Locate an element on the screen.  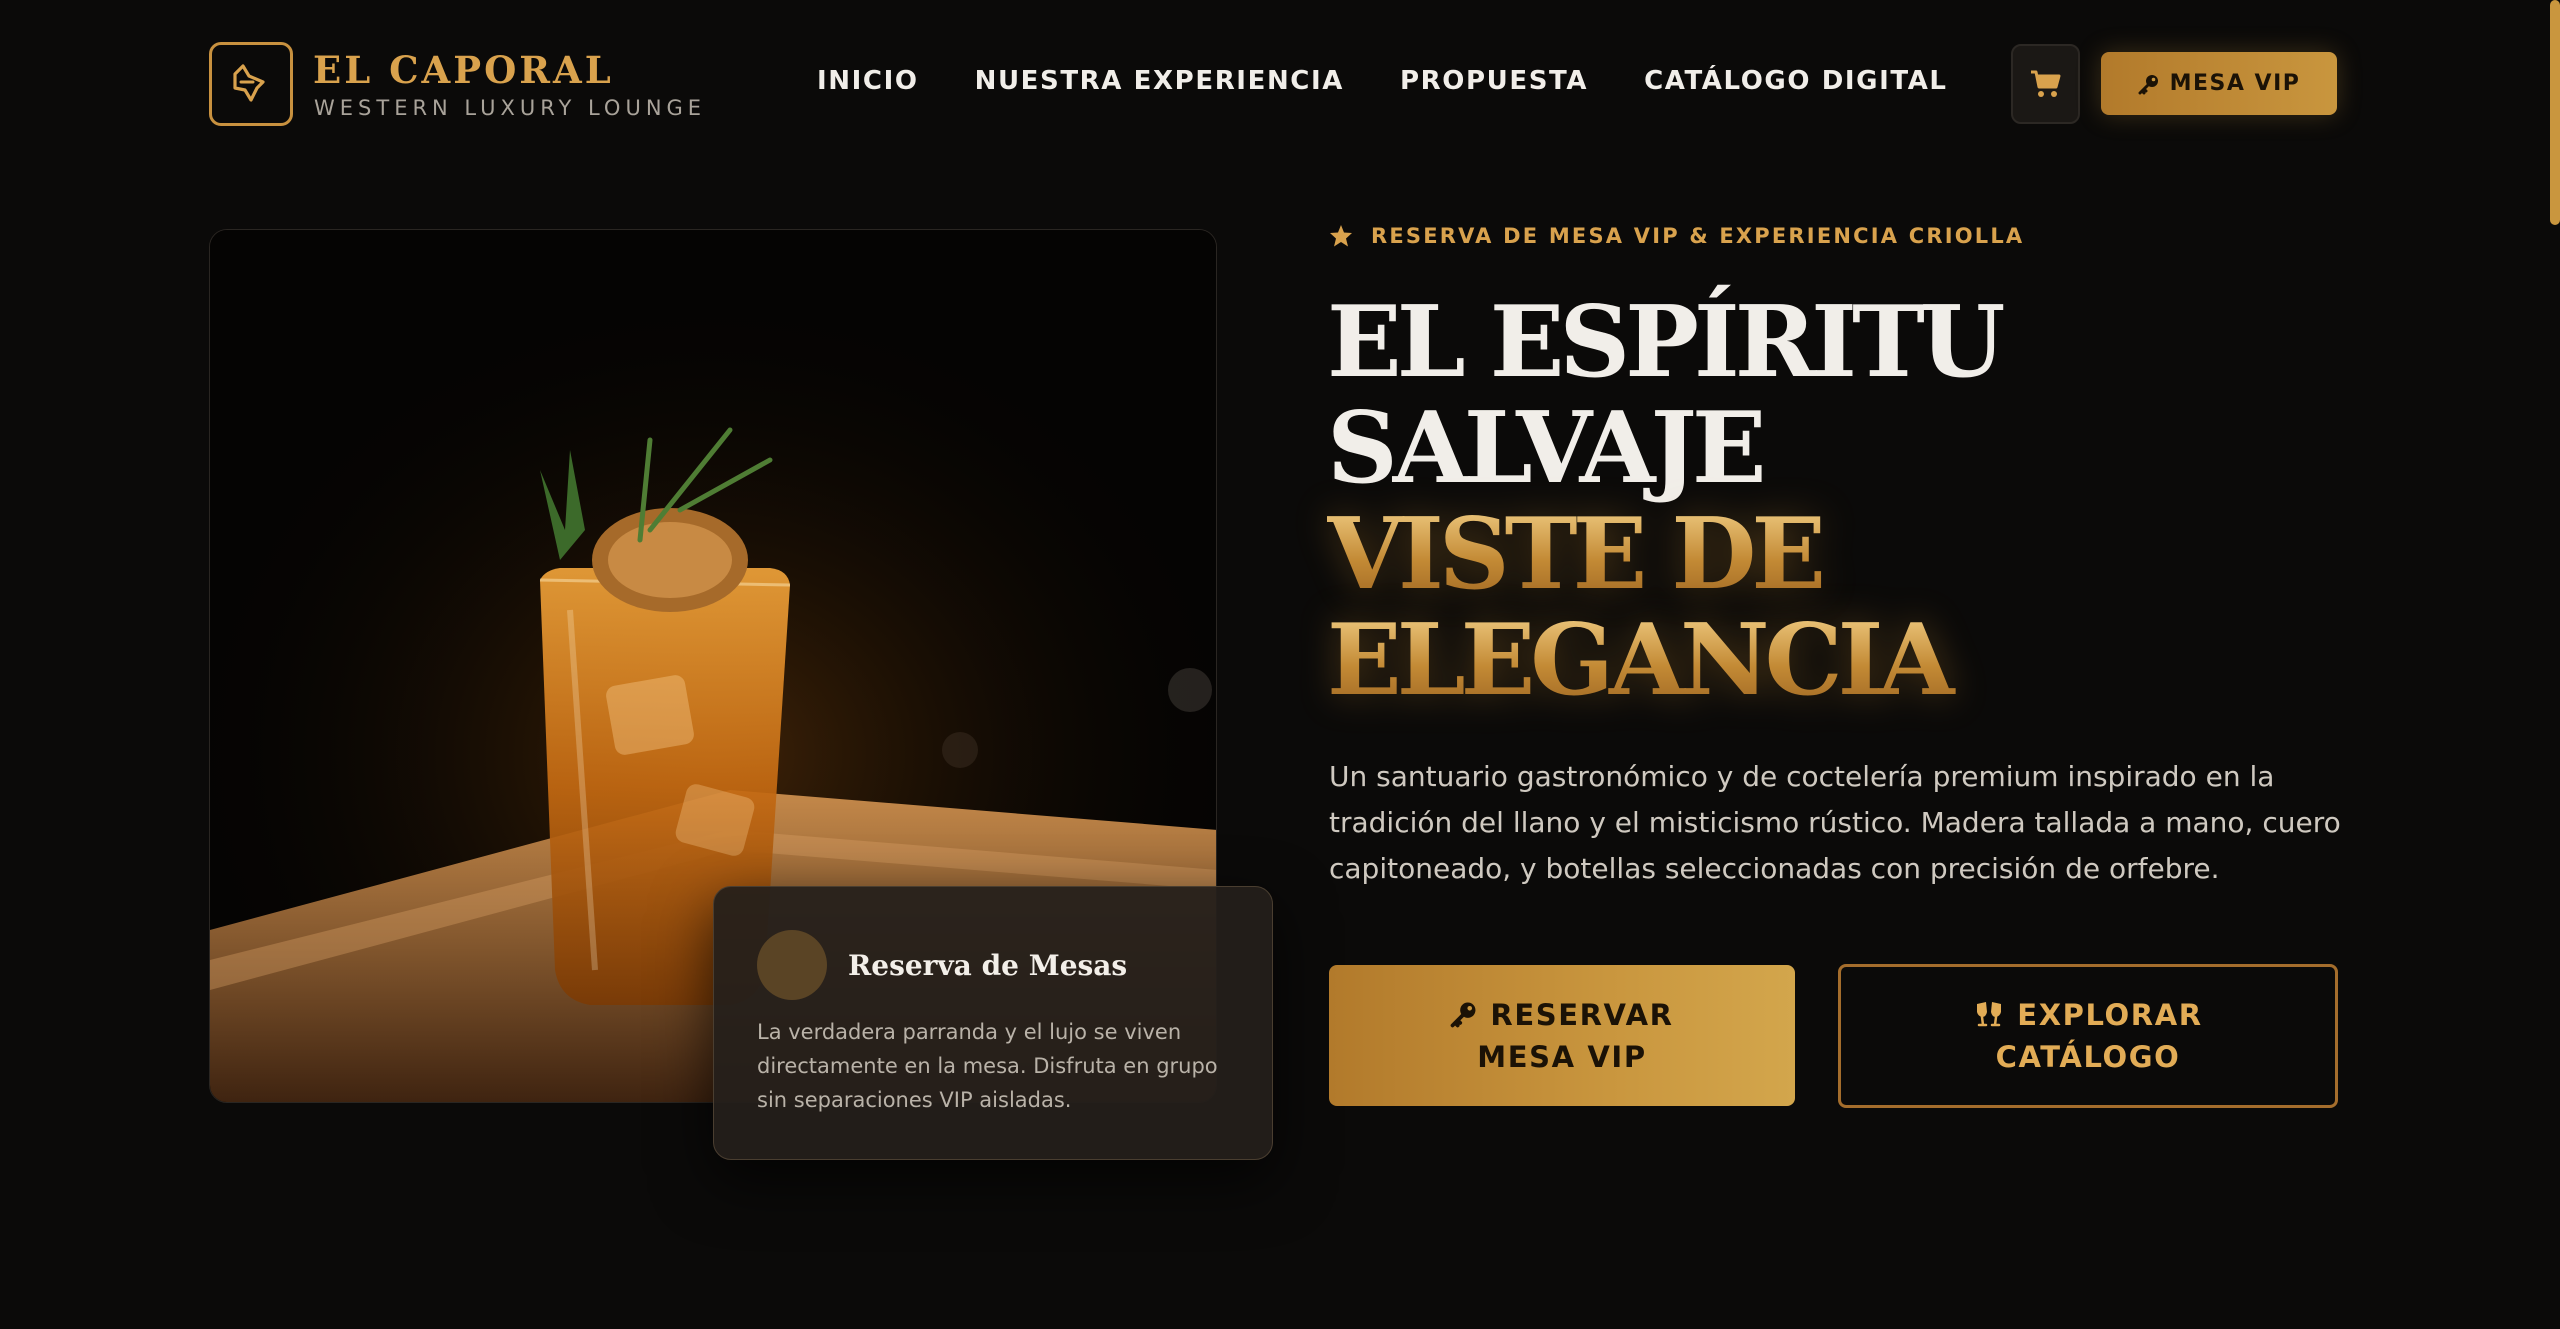
headline-line-4: ELEGANCIA is located at coordinates (1887, 661).